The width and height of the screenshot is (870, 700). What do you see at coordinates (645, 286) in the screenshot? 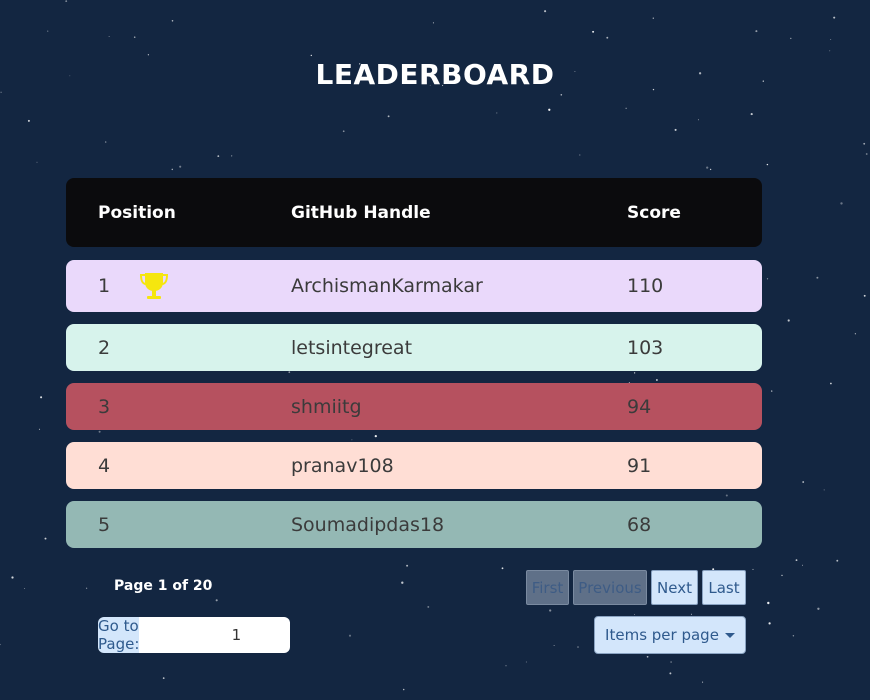
I see `row-score: 110` at bounding box center [645, 286].